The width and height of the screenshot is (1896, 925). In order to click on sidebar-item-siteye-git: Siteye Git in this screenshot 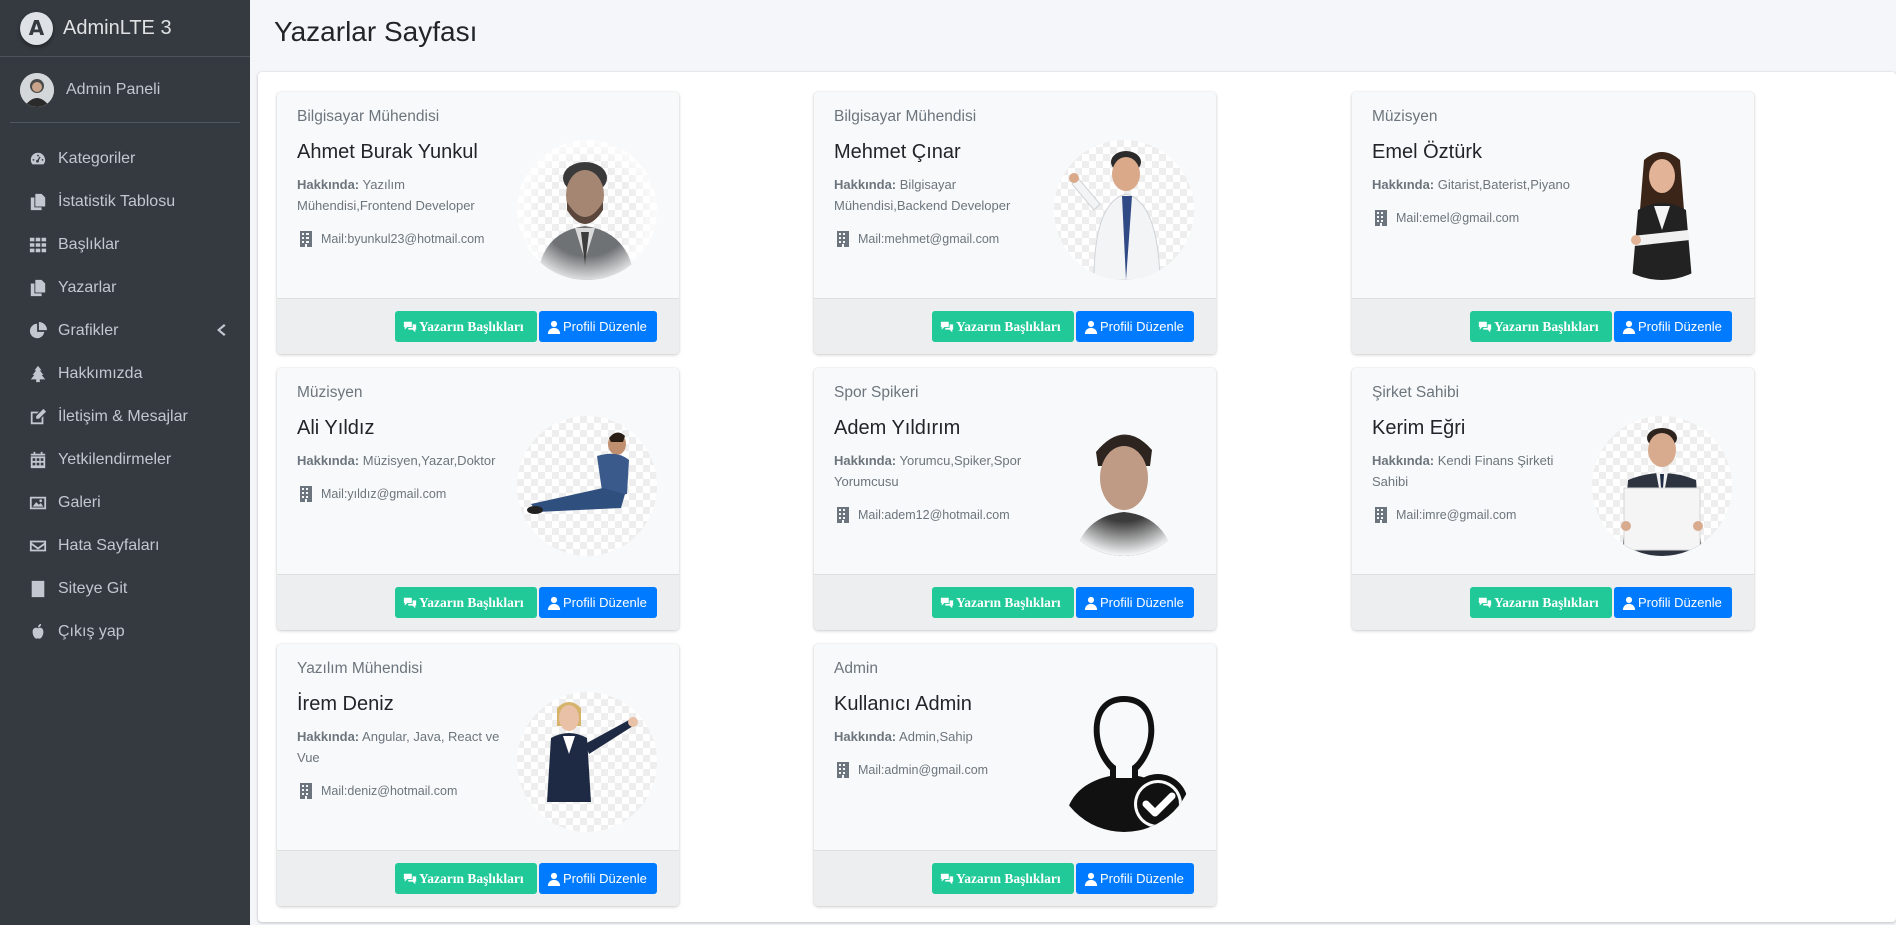, I will do `click(125, 588)`.